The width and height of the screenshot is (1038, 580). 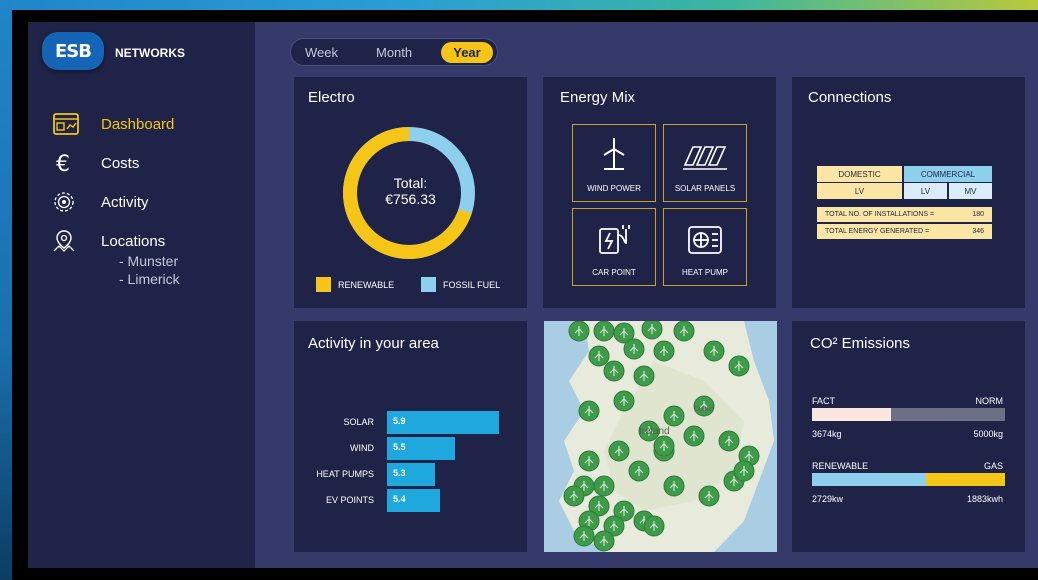 What do you see at coordinates (150, 53) in the screenshot?
I see `brand-name: NETWORKS` at bounding box center [150, 53].